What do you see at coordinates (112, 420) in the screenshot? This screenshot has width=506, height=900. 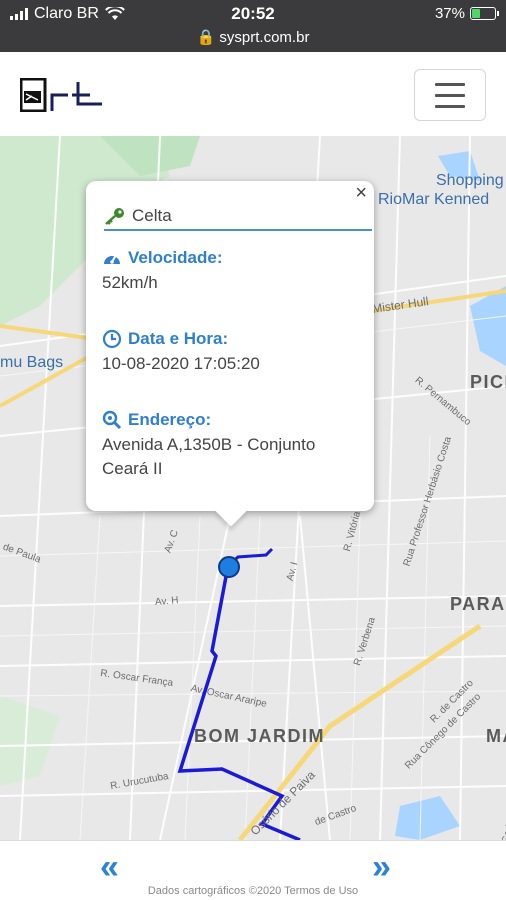 I see `search-location-icon` at bounding box center [112, 420].